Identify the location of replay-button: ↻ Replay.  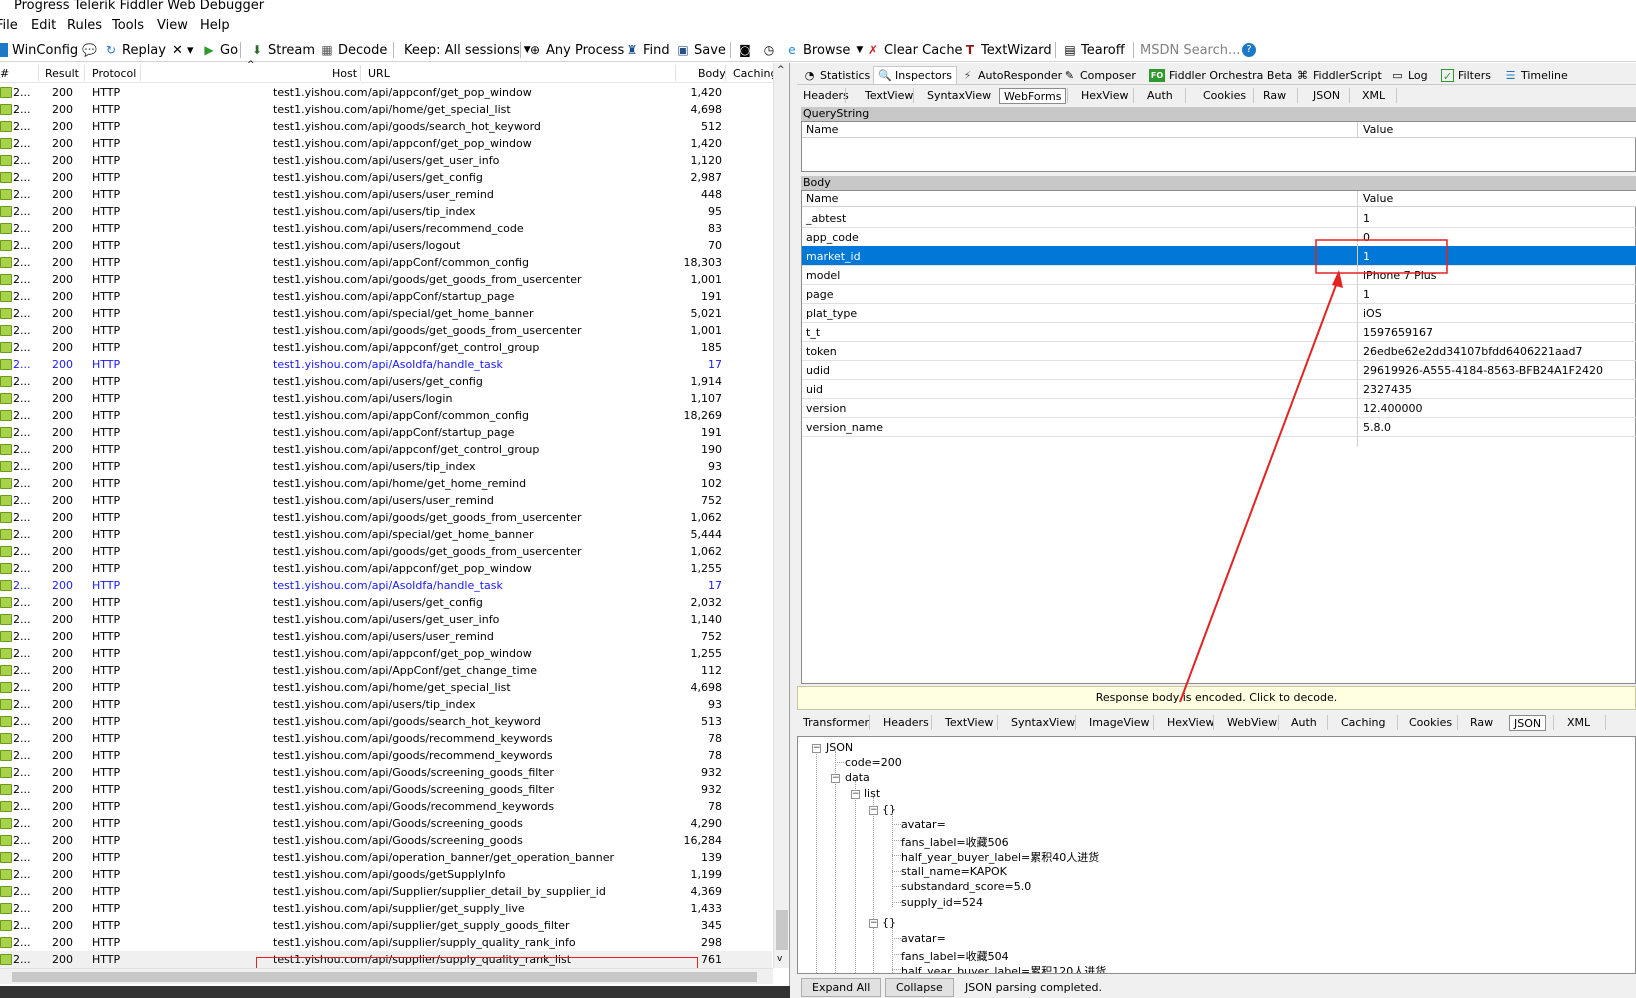
(135, 50).